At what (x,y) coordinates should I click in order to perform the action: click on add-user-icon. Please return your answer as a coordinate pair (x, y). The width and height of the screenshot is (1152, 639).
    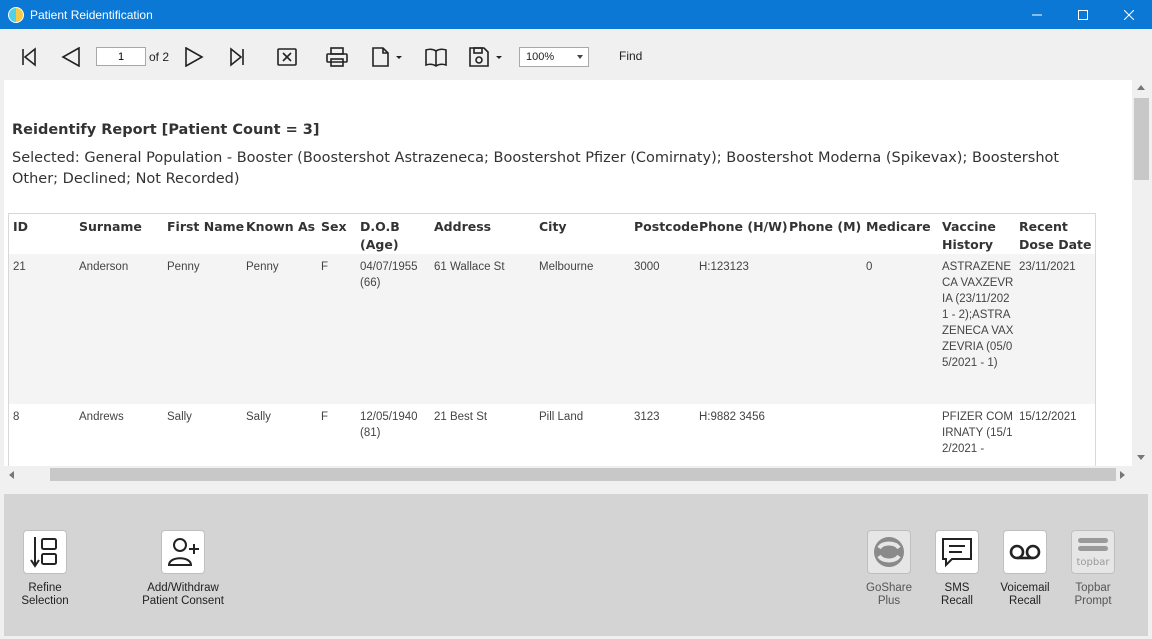
    Looking at the image, I should click on (183, 552).